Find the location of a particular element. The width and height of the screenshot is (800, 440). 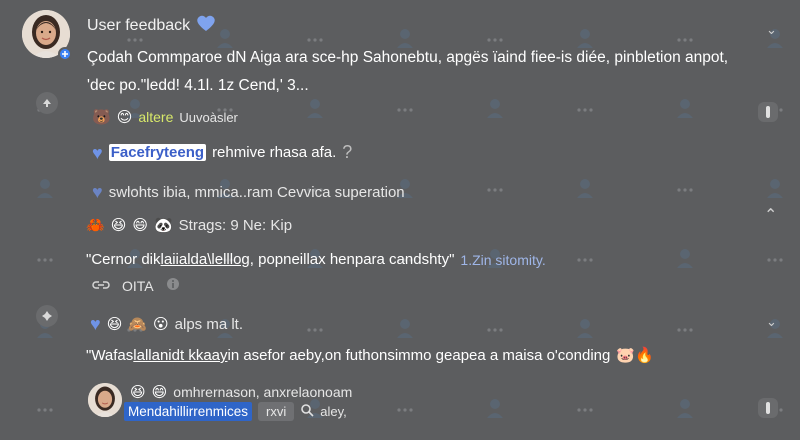

comment-text-prefix: "Cernor dik is located at coordinates (123, 259).